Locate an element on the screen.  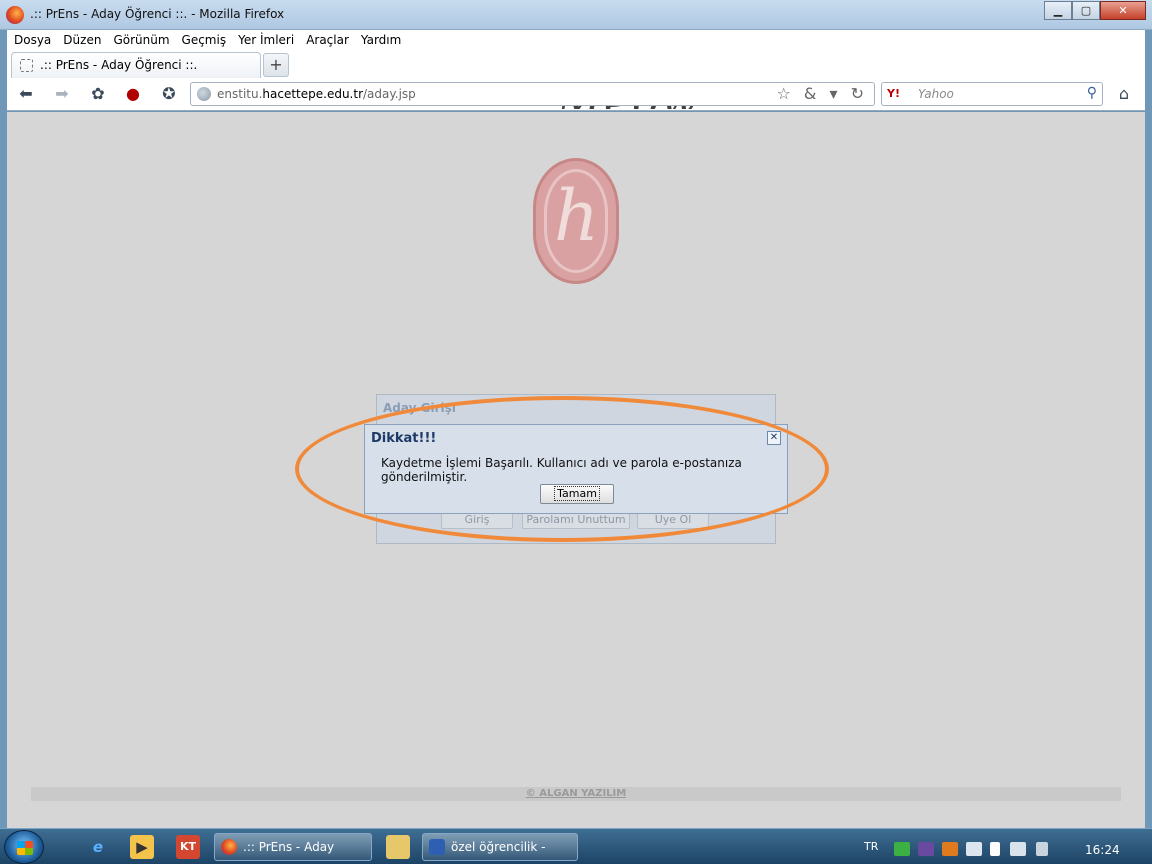
home-icon: ⌂ is located at coordinates (1124, 94).